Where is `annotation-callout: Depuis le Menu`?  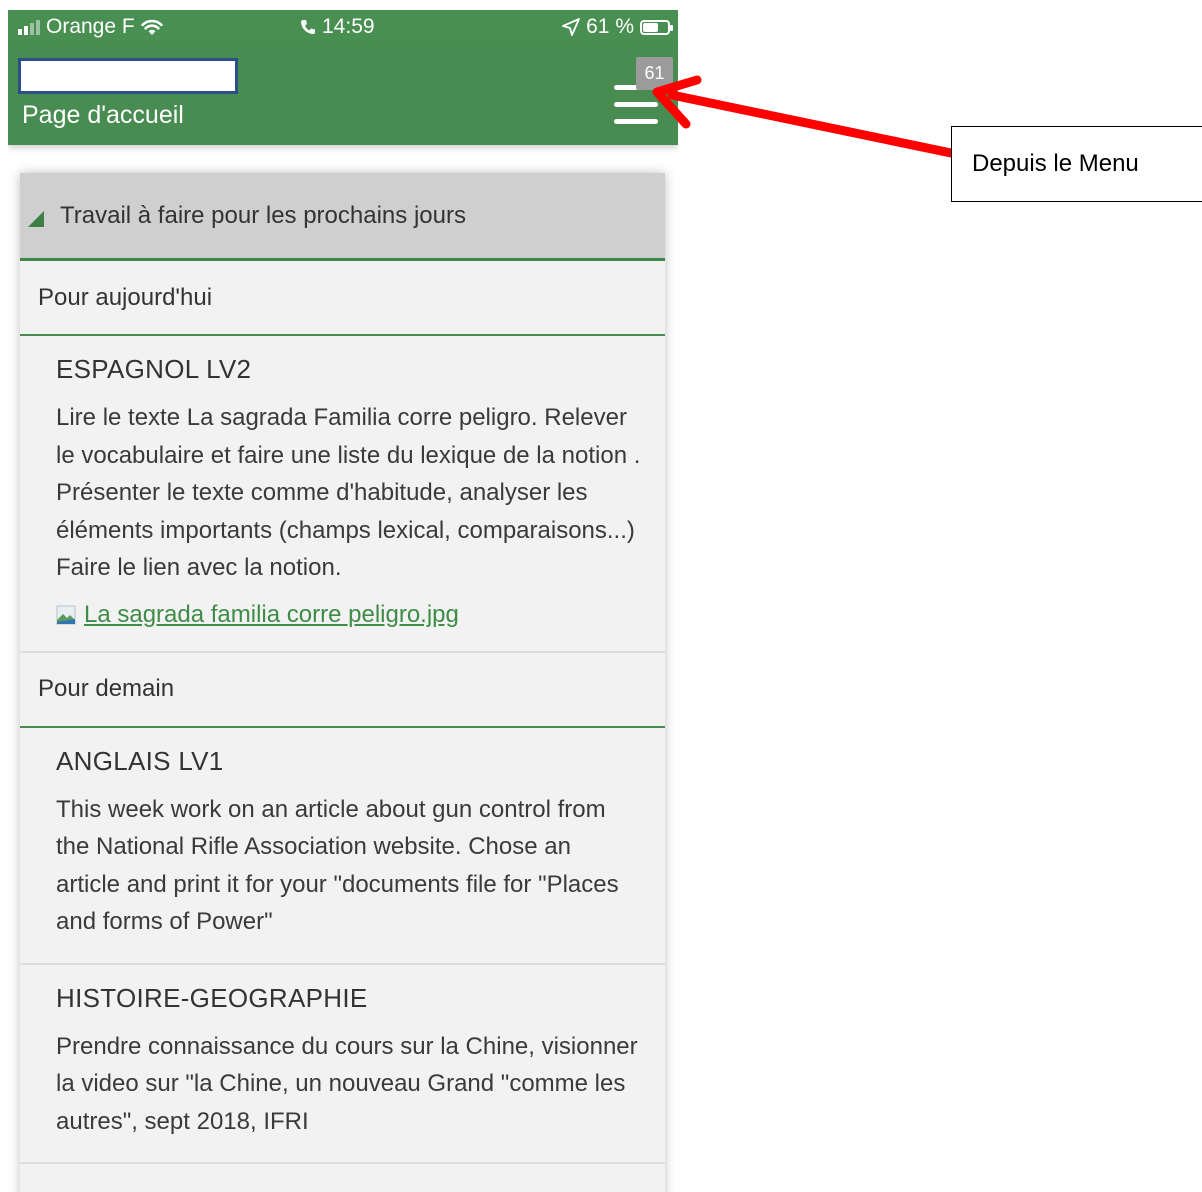
annotation-callout: Depuis le Menu is located at coordinates (1076, 164).